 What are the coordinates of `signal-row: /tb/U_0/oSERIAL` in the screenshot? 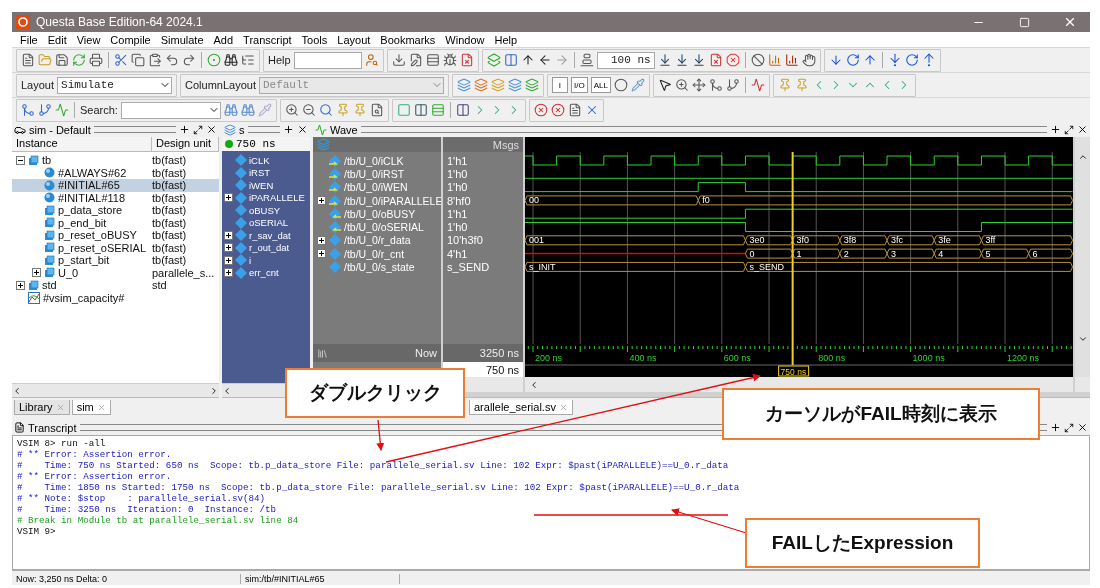 It's located at (379, 227).